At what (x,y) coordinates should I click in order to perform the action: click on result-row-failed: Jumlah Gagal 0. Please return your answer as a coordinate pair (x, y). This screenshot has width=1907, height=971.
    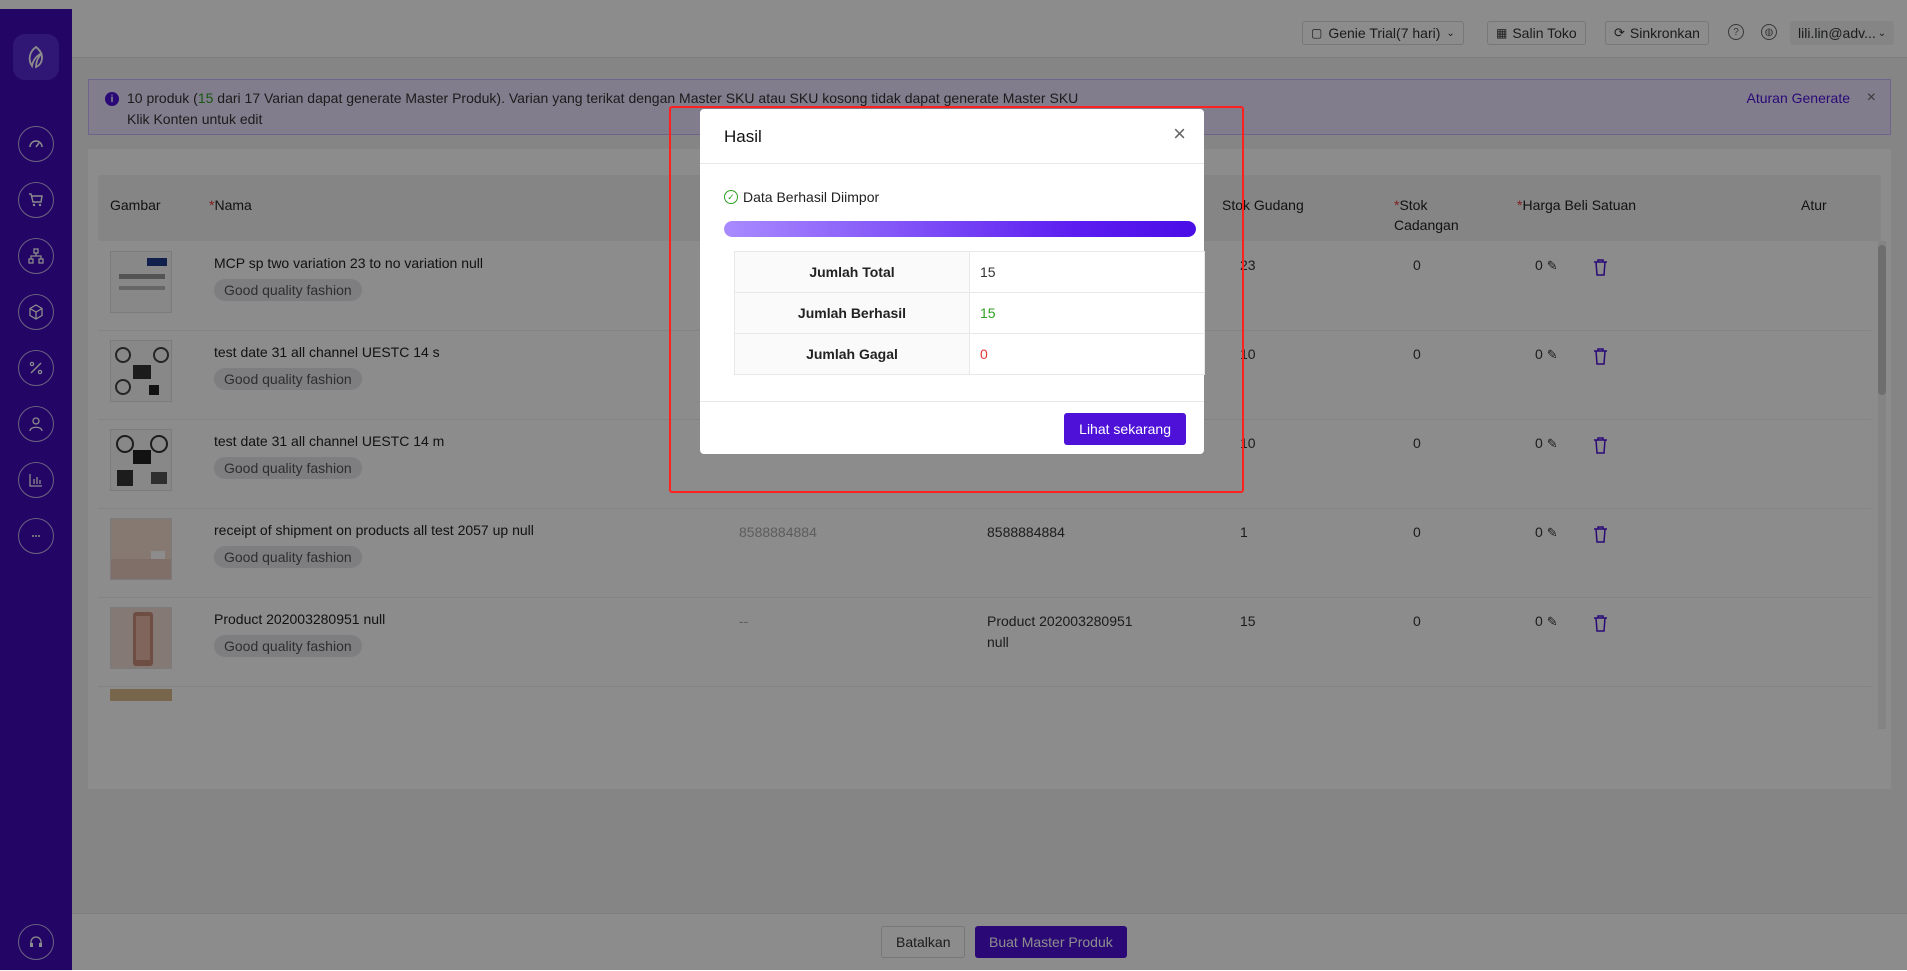
    Looking at the image, I should click on (969, 354).